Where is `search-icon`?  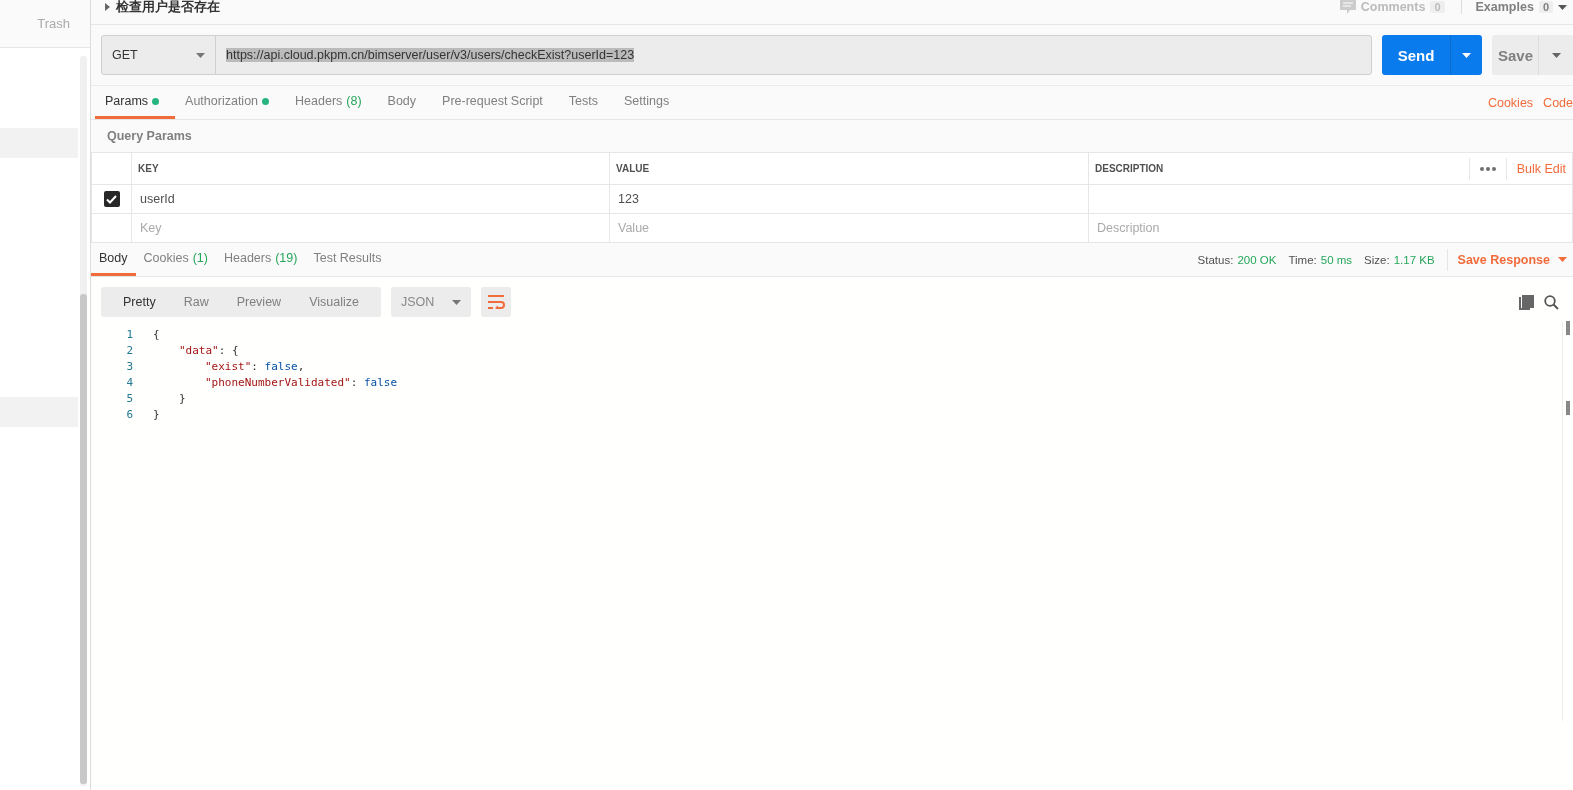
search-icon is located at coordinates (1551, 302).